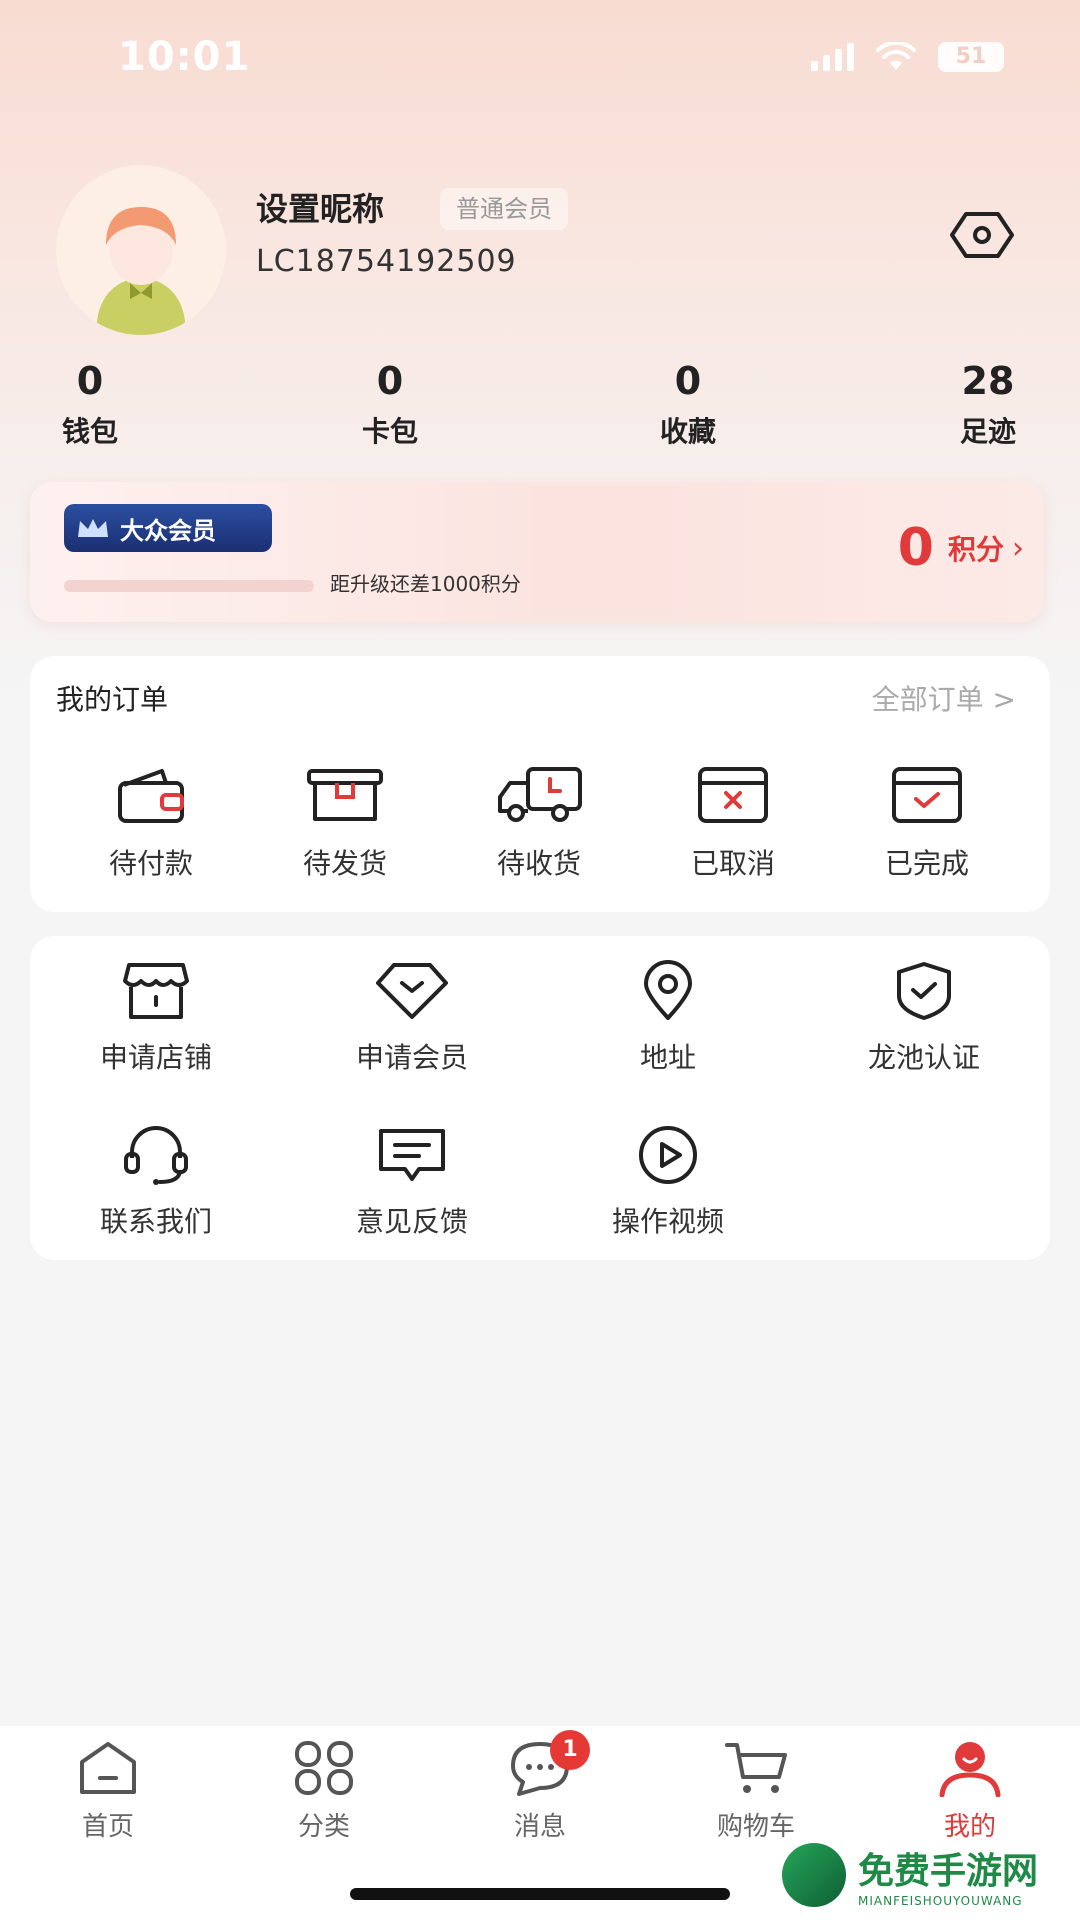 The width and height of the screenshot is (1080, 1920). I want to click on service-tutorial-video: 操作视频, so click(668, 1182).